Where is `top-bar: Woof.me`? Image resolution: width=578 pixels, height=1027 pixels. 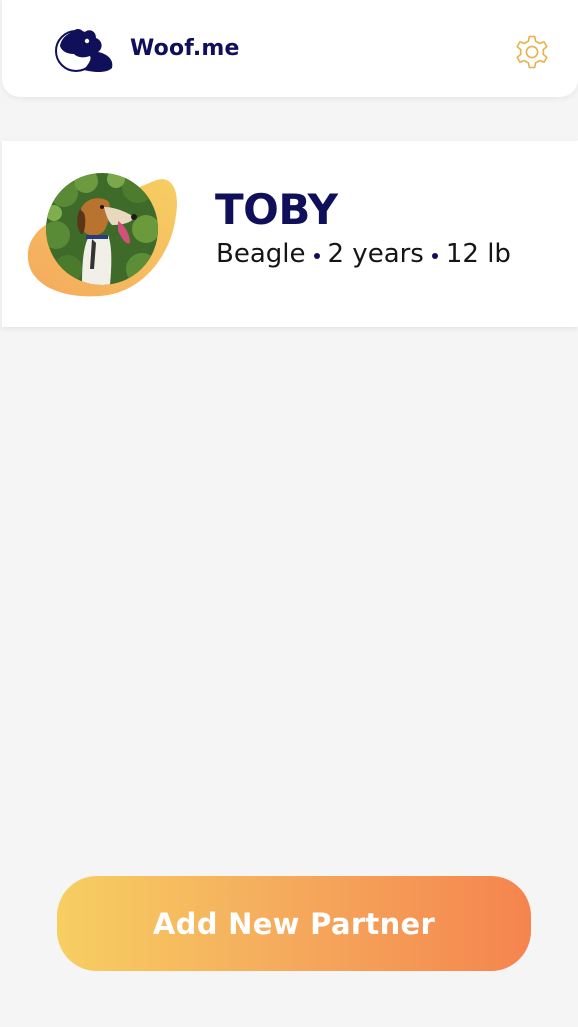
top-bar: Woof.me is located at coordinates (290, 48).